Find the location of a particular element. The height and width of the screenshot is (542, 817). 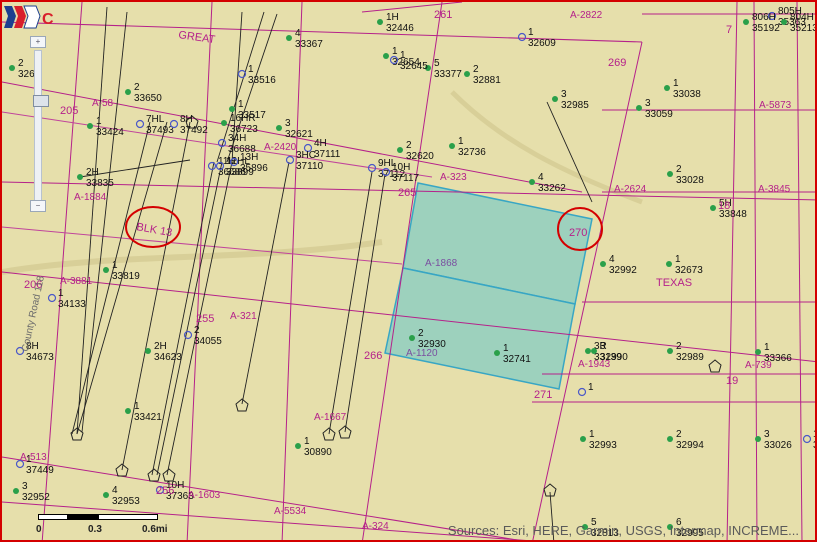

well-api-number: 37117 is located at coordinates (406, 178).